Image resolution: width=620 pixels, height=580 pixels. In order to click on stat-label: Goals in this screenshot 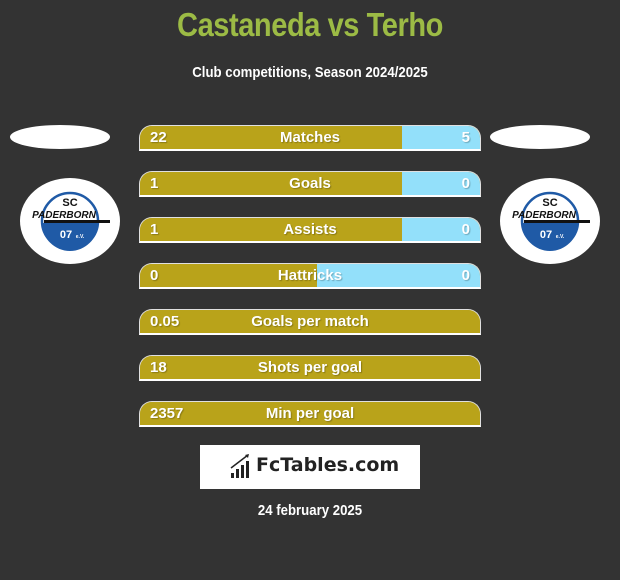, I will do `click(310, 183)`.